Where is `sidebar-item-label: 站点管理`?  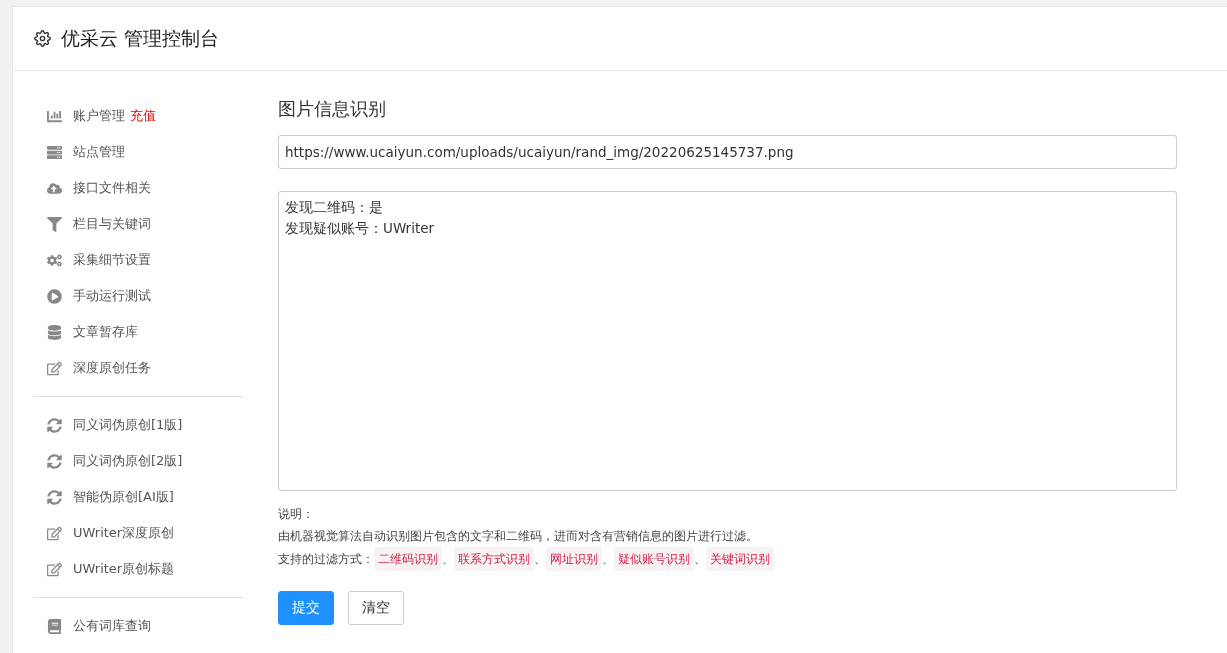 sidebar-item-label: 站点管理 is located at coordinates (99, 152).